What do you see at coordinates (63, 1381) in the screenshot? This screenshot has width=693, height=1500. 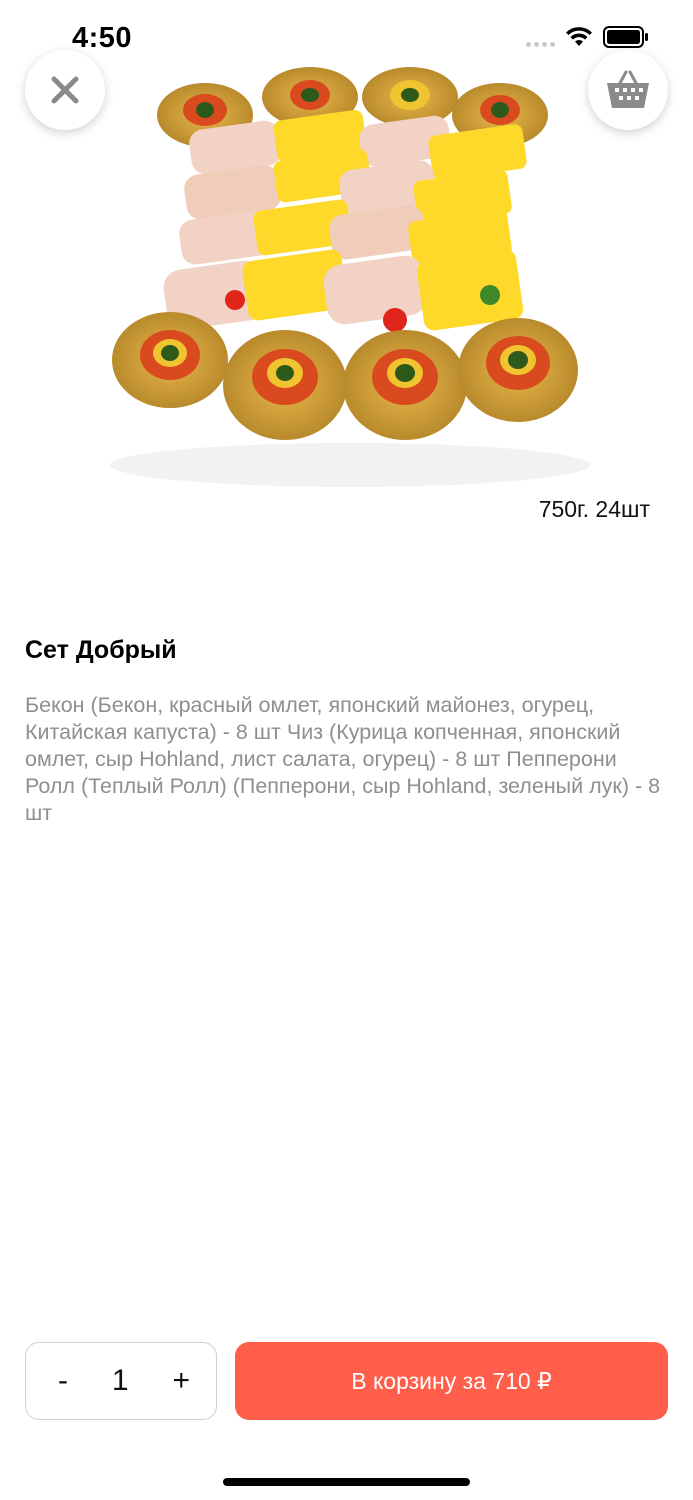 I see `decrease-quantity-button: -` at bounding box center [63, 1381].